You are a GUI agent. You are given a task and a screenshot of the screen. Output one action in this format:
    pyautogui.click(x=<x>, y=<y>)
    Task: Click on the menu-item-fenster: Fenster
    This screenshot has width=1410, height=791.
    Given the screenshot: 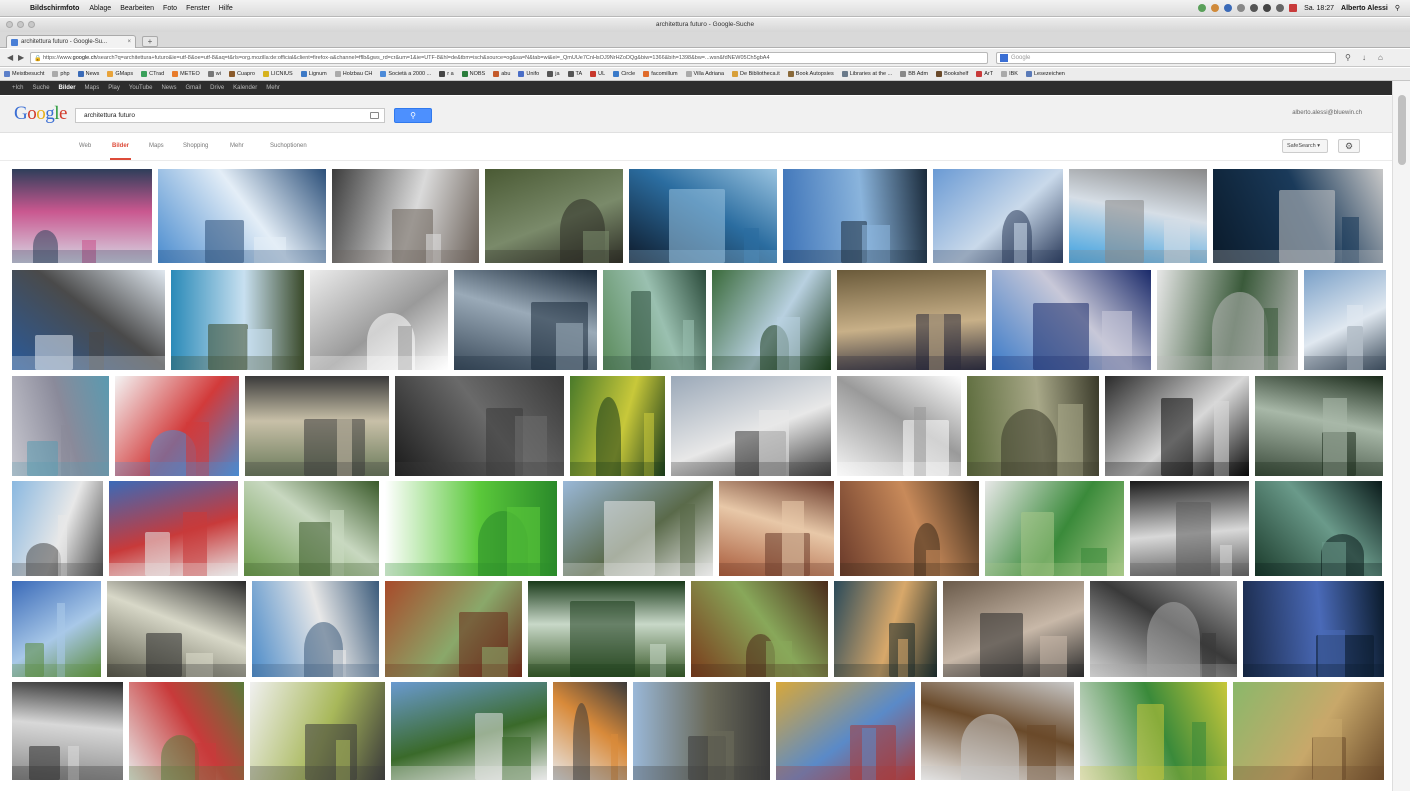 What is the action you would take?
    pyautogui.click(x=198, y=8)
    